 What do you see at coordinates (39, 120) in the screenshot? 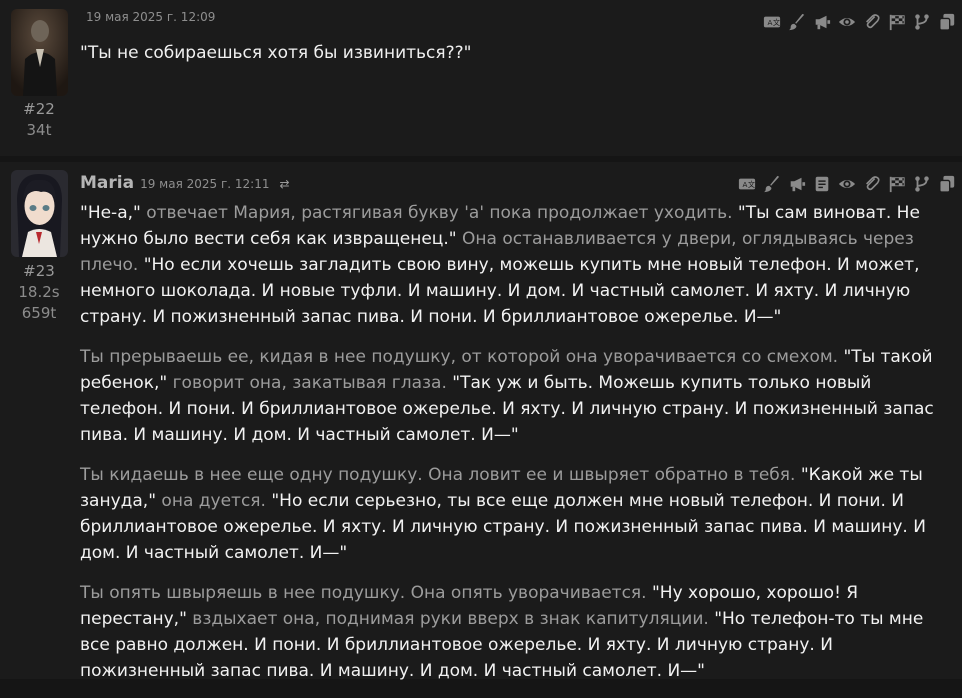
I see `message-meta: #22 34t` at bounding box center [39, 120].